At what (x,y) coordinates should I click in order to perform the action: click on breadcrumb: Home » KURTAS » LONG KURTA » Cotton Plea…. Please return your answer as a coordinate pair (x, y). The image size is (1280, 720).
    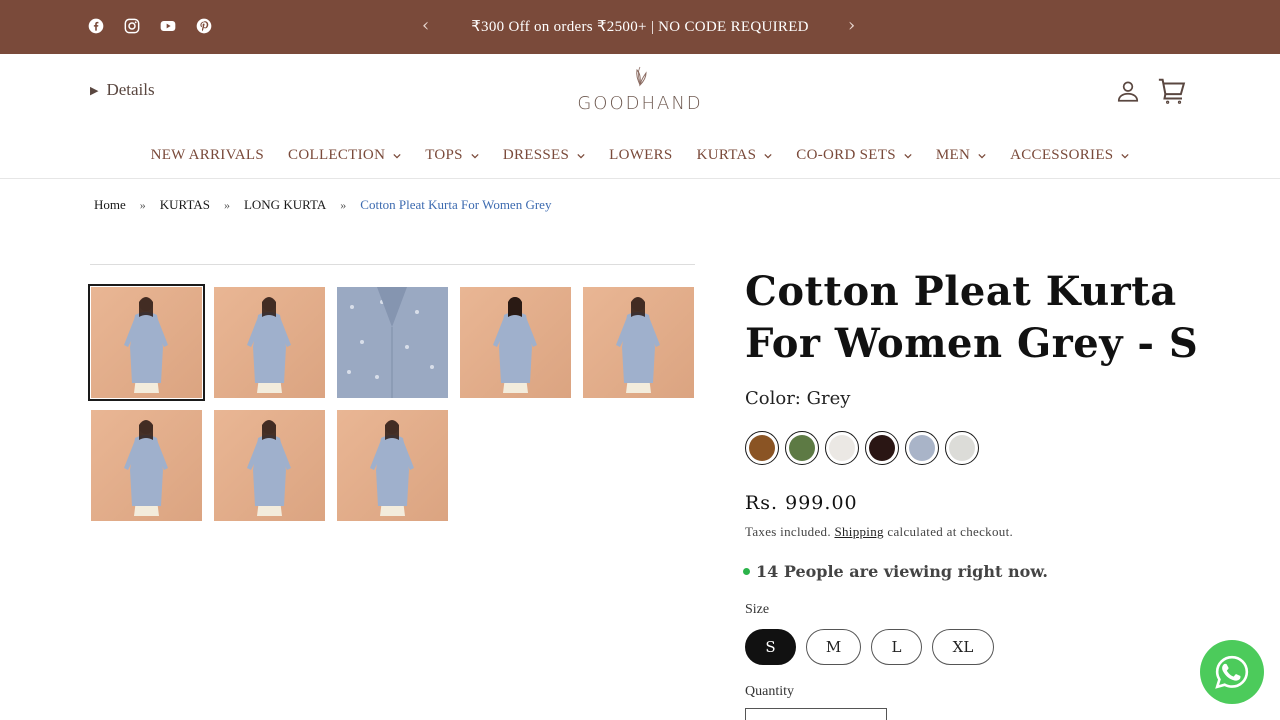
    Looking at the image, I should click on (322, 205).